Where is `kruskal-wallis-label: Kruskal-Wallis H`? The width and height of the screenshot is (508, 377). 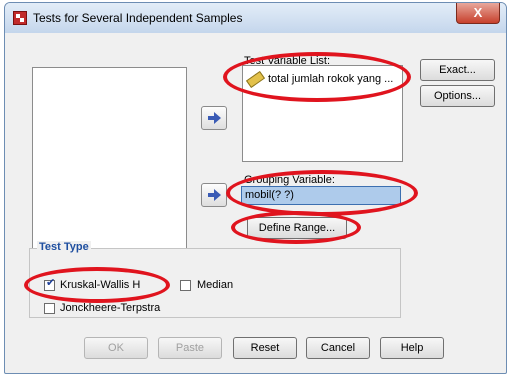 kruskal-wallis-label: Kruskal-Wallis H is located at coordinates (100, 285).